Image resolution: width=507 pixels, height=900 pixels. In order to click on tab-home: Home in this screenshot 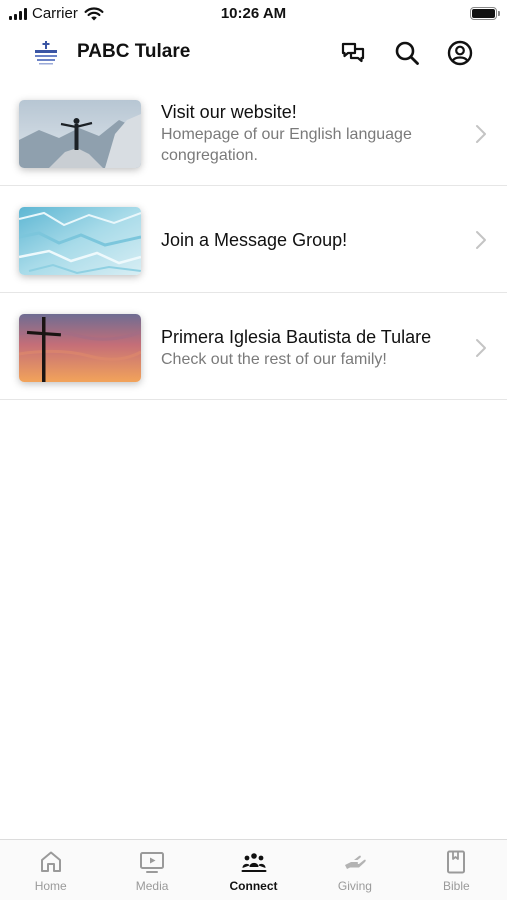, I will do `click(50, 870)`.